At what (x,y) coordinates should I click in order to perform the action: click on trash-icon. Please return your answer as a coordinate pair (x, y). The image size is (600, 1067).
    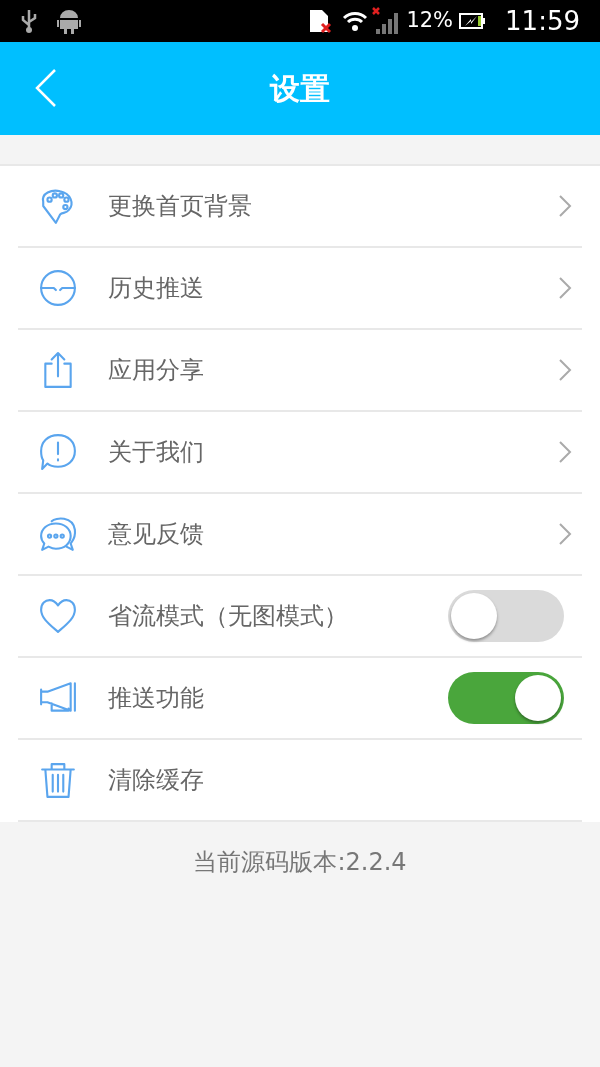
    Looking at the image, I should click on (58, 780).